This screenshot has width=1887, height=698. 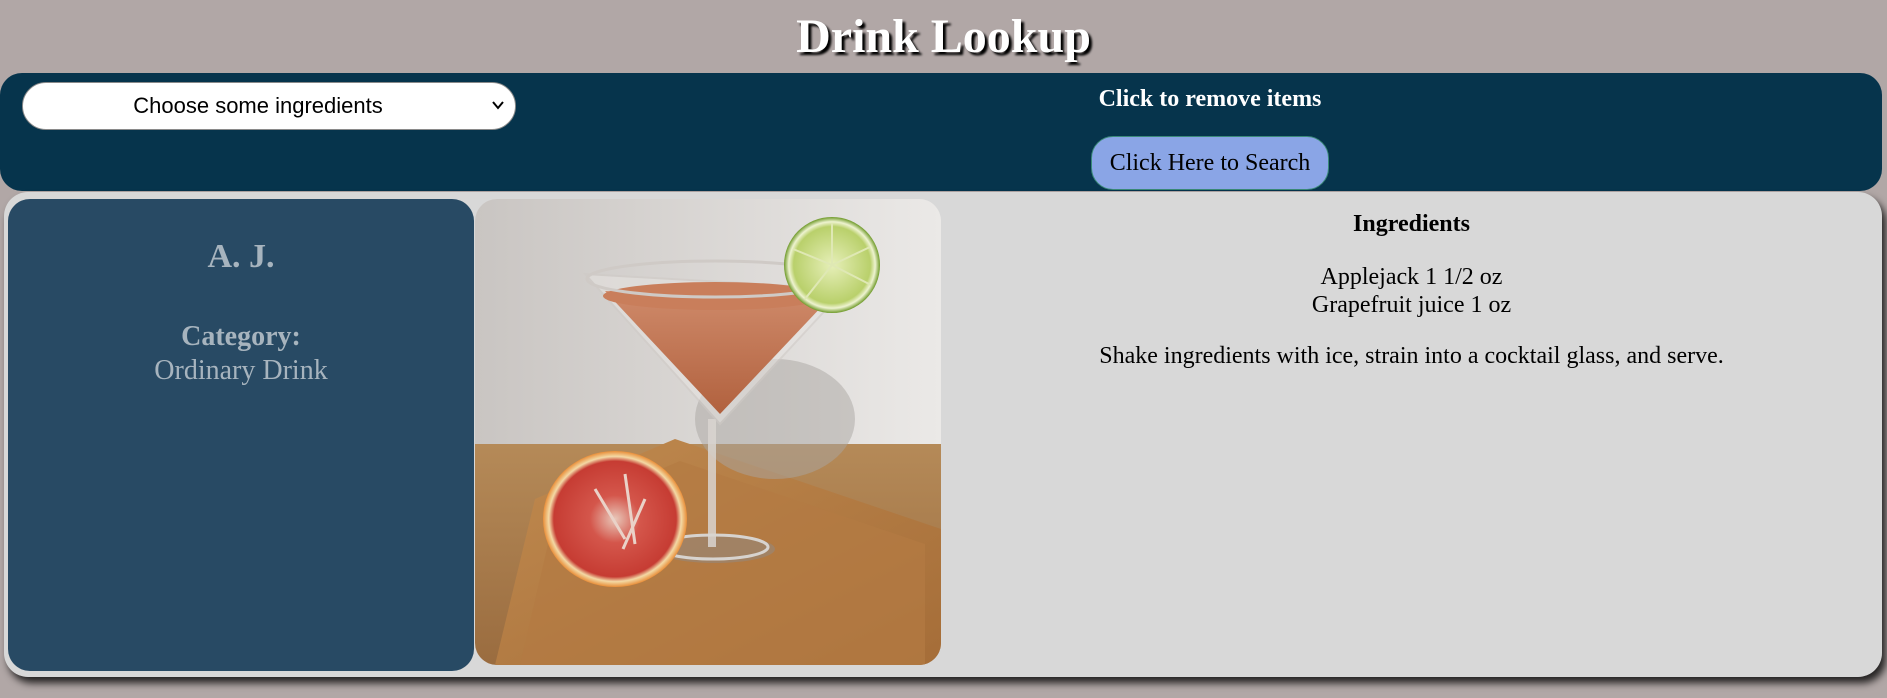 I want to click on ingredient-select: Choose some ingredients, so click(x=269, y=106).